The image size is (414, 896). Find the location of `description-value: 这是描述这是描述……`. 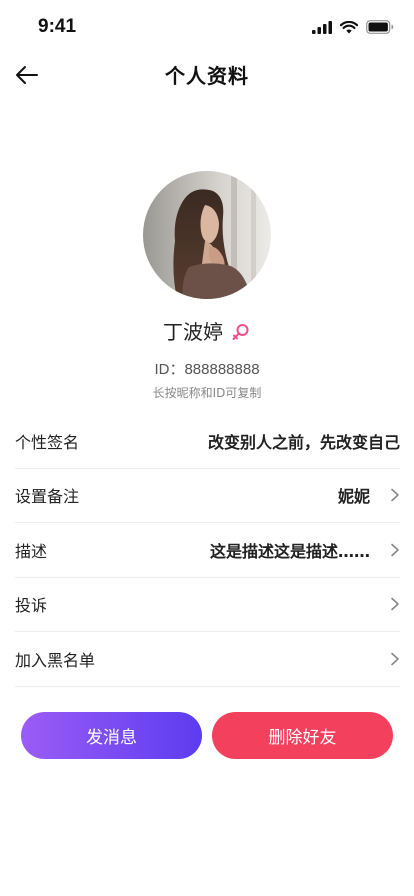

description-value: 这是描述这是描述…… is located at coordinates (289, 551).